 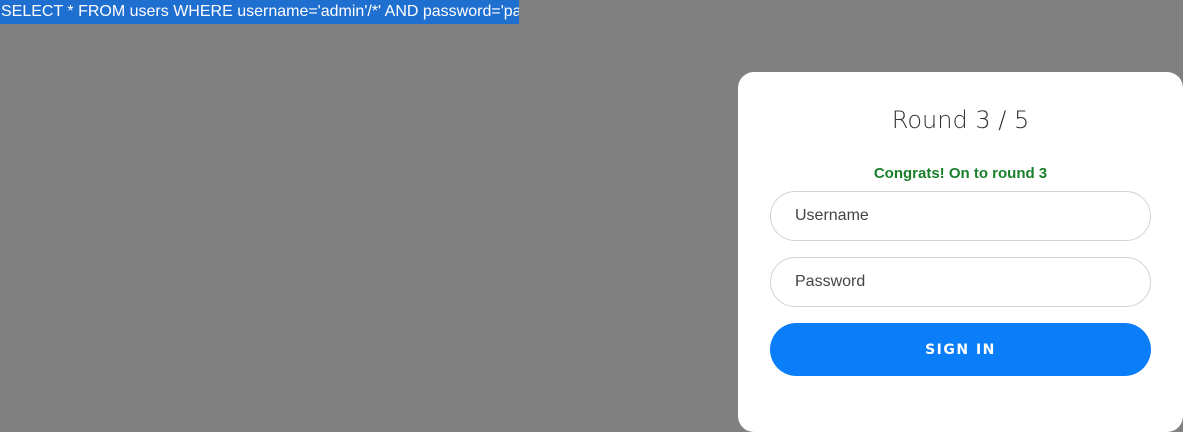 What do you see at coordinates (960, 120) in the screenshot?
I see `round-title: Round 3 / 5` at bounding box center [960, 120].